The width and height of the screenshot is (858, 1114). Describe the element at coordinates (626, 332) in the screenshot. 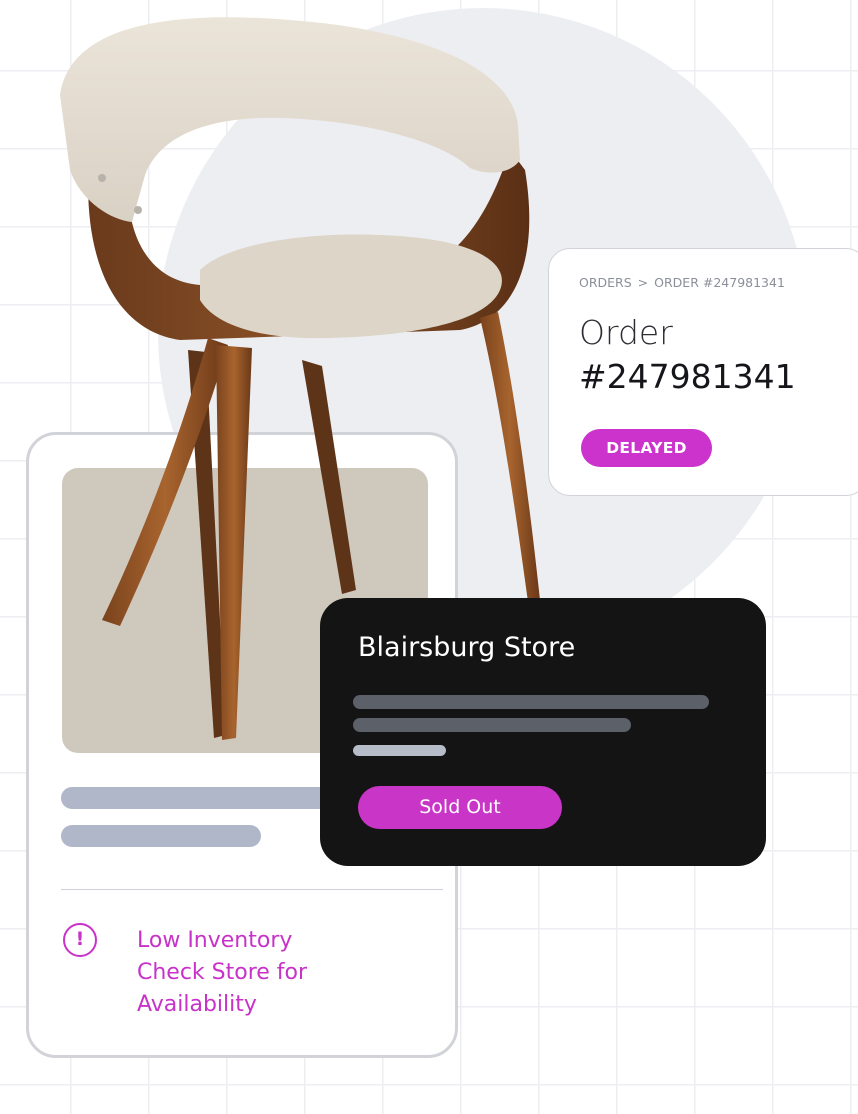

I see `order-title-prefix: Order` at that location.